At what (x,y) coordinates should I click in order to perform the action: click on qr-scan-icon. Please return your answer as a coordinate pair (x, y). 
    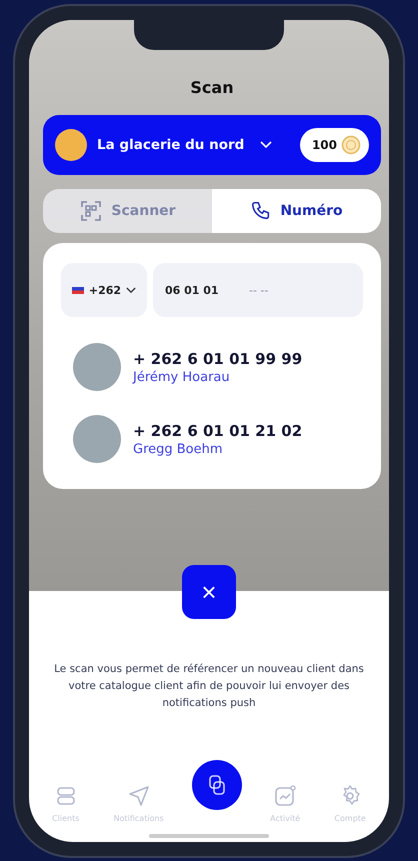
    Looking at the image, I should click on (91, 211).